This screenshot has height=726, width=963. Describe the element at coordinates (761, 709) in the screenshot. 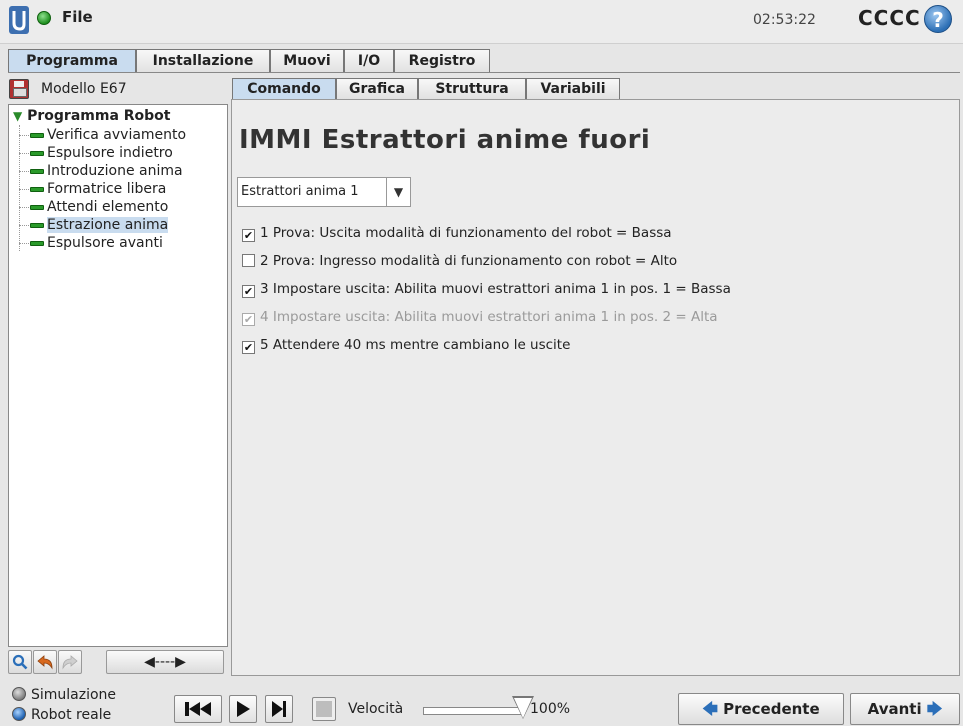

I see `previous-button: 🡄 Precedente` at that location.